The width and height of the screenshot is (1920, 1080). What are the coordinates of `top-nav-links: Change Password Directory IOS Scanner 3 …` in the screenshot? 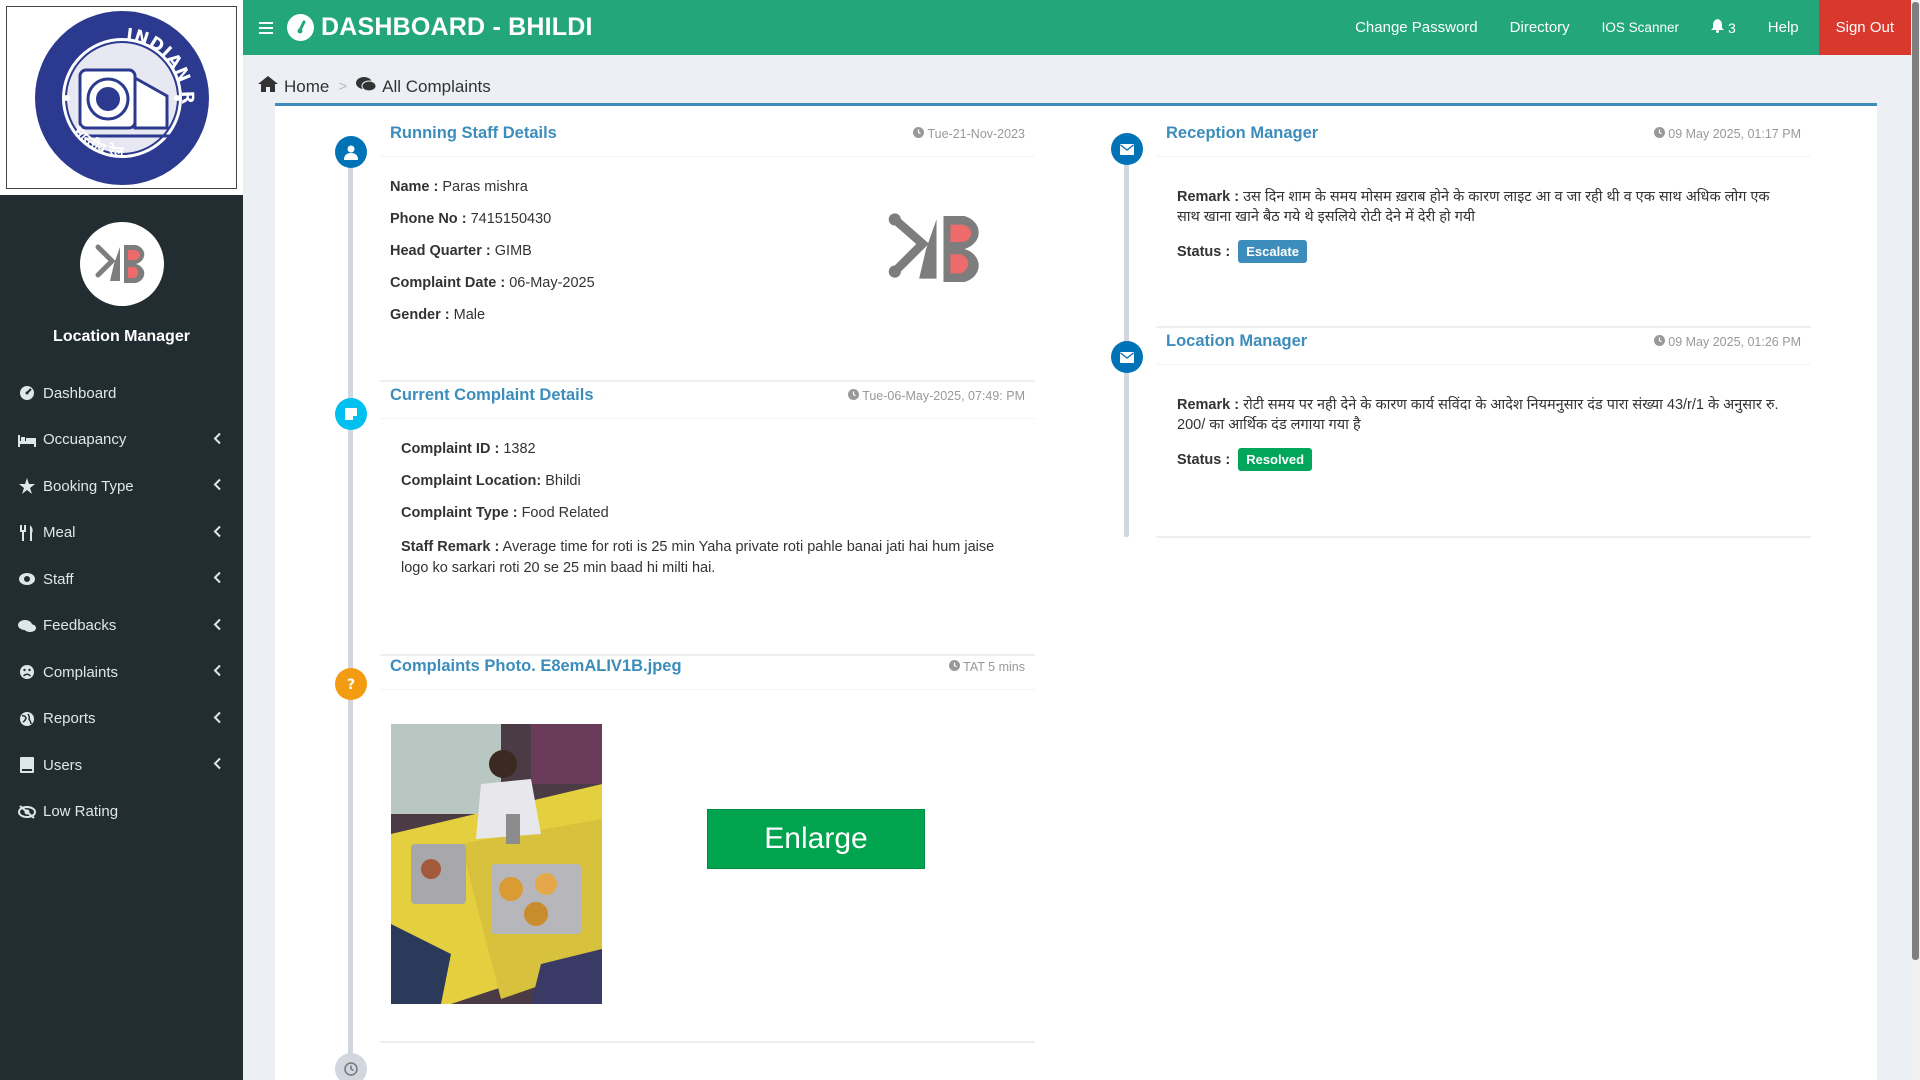 It's located at (1625, 27).